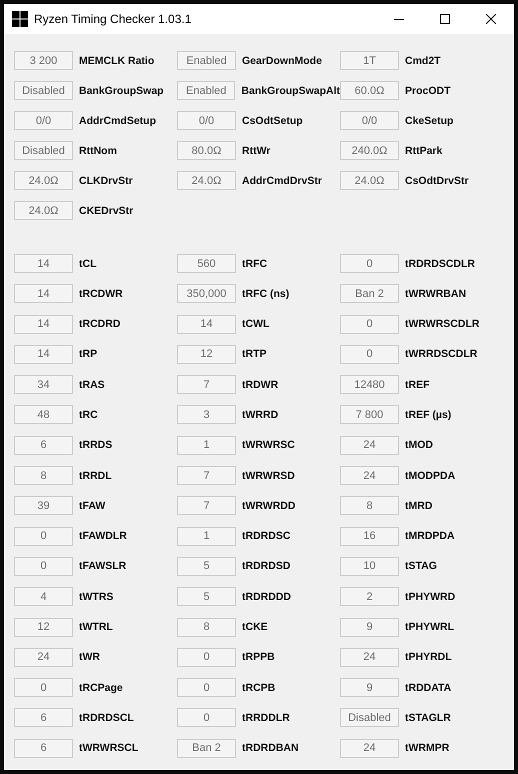  What do you see at coordinates (423, 60) in the screenshot?
I see `setting-label: Cmd2T` at bounding box center [423, 60].